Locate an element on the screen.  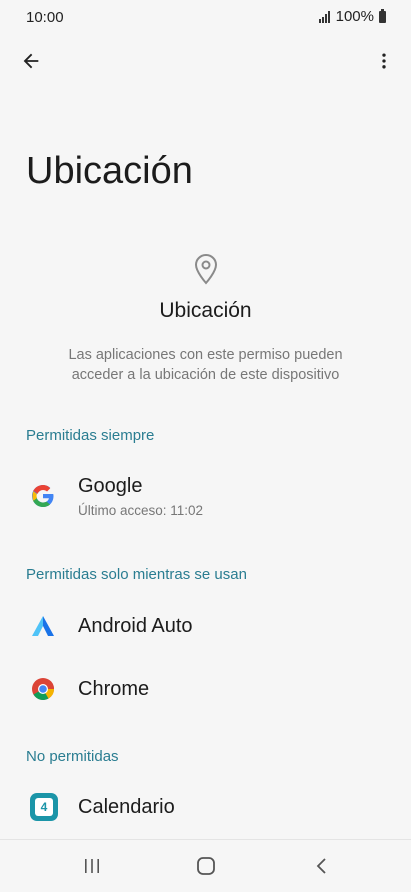
recent-apps-icon is located at coordinates (92, 866).